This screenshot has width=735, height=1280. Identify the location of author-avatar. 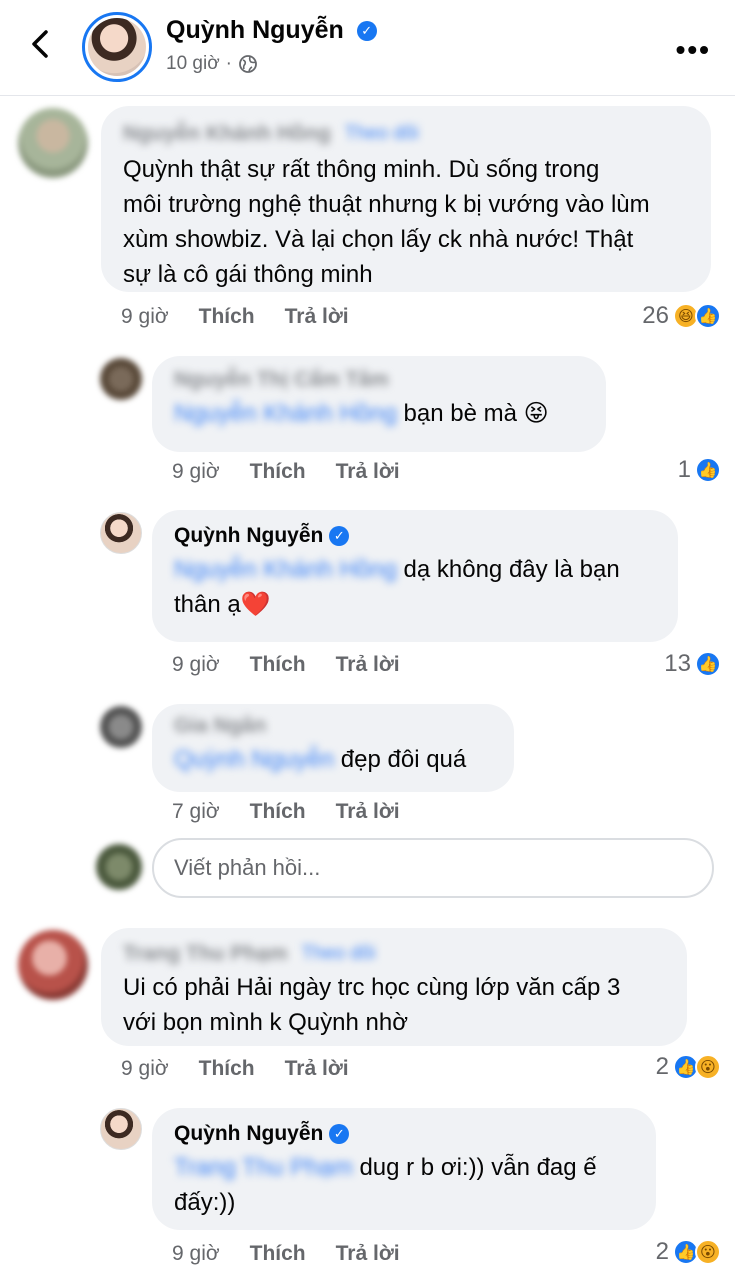
(117, 47).